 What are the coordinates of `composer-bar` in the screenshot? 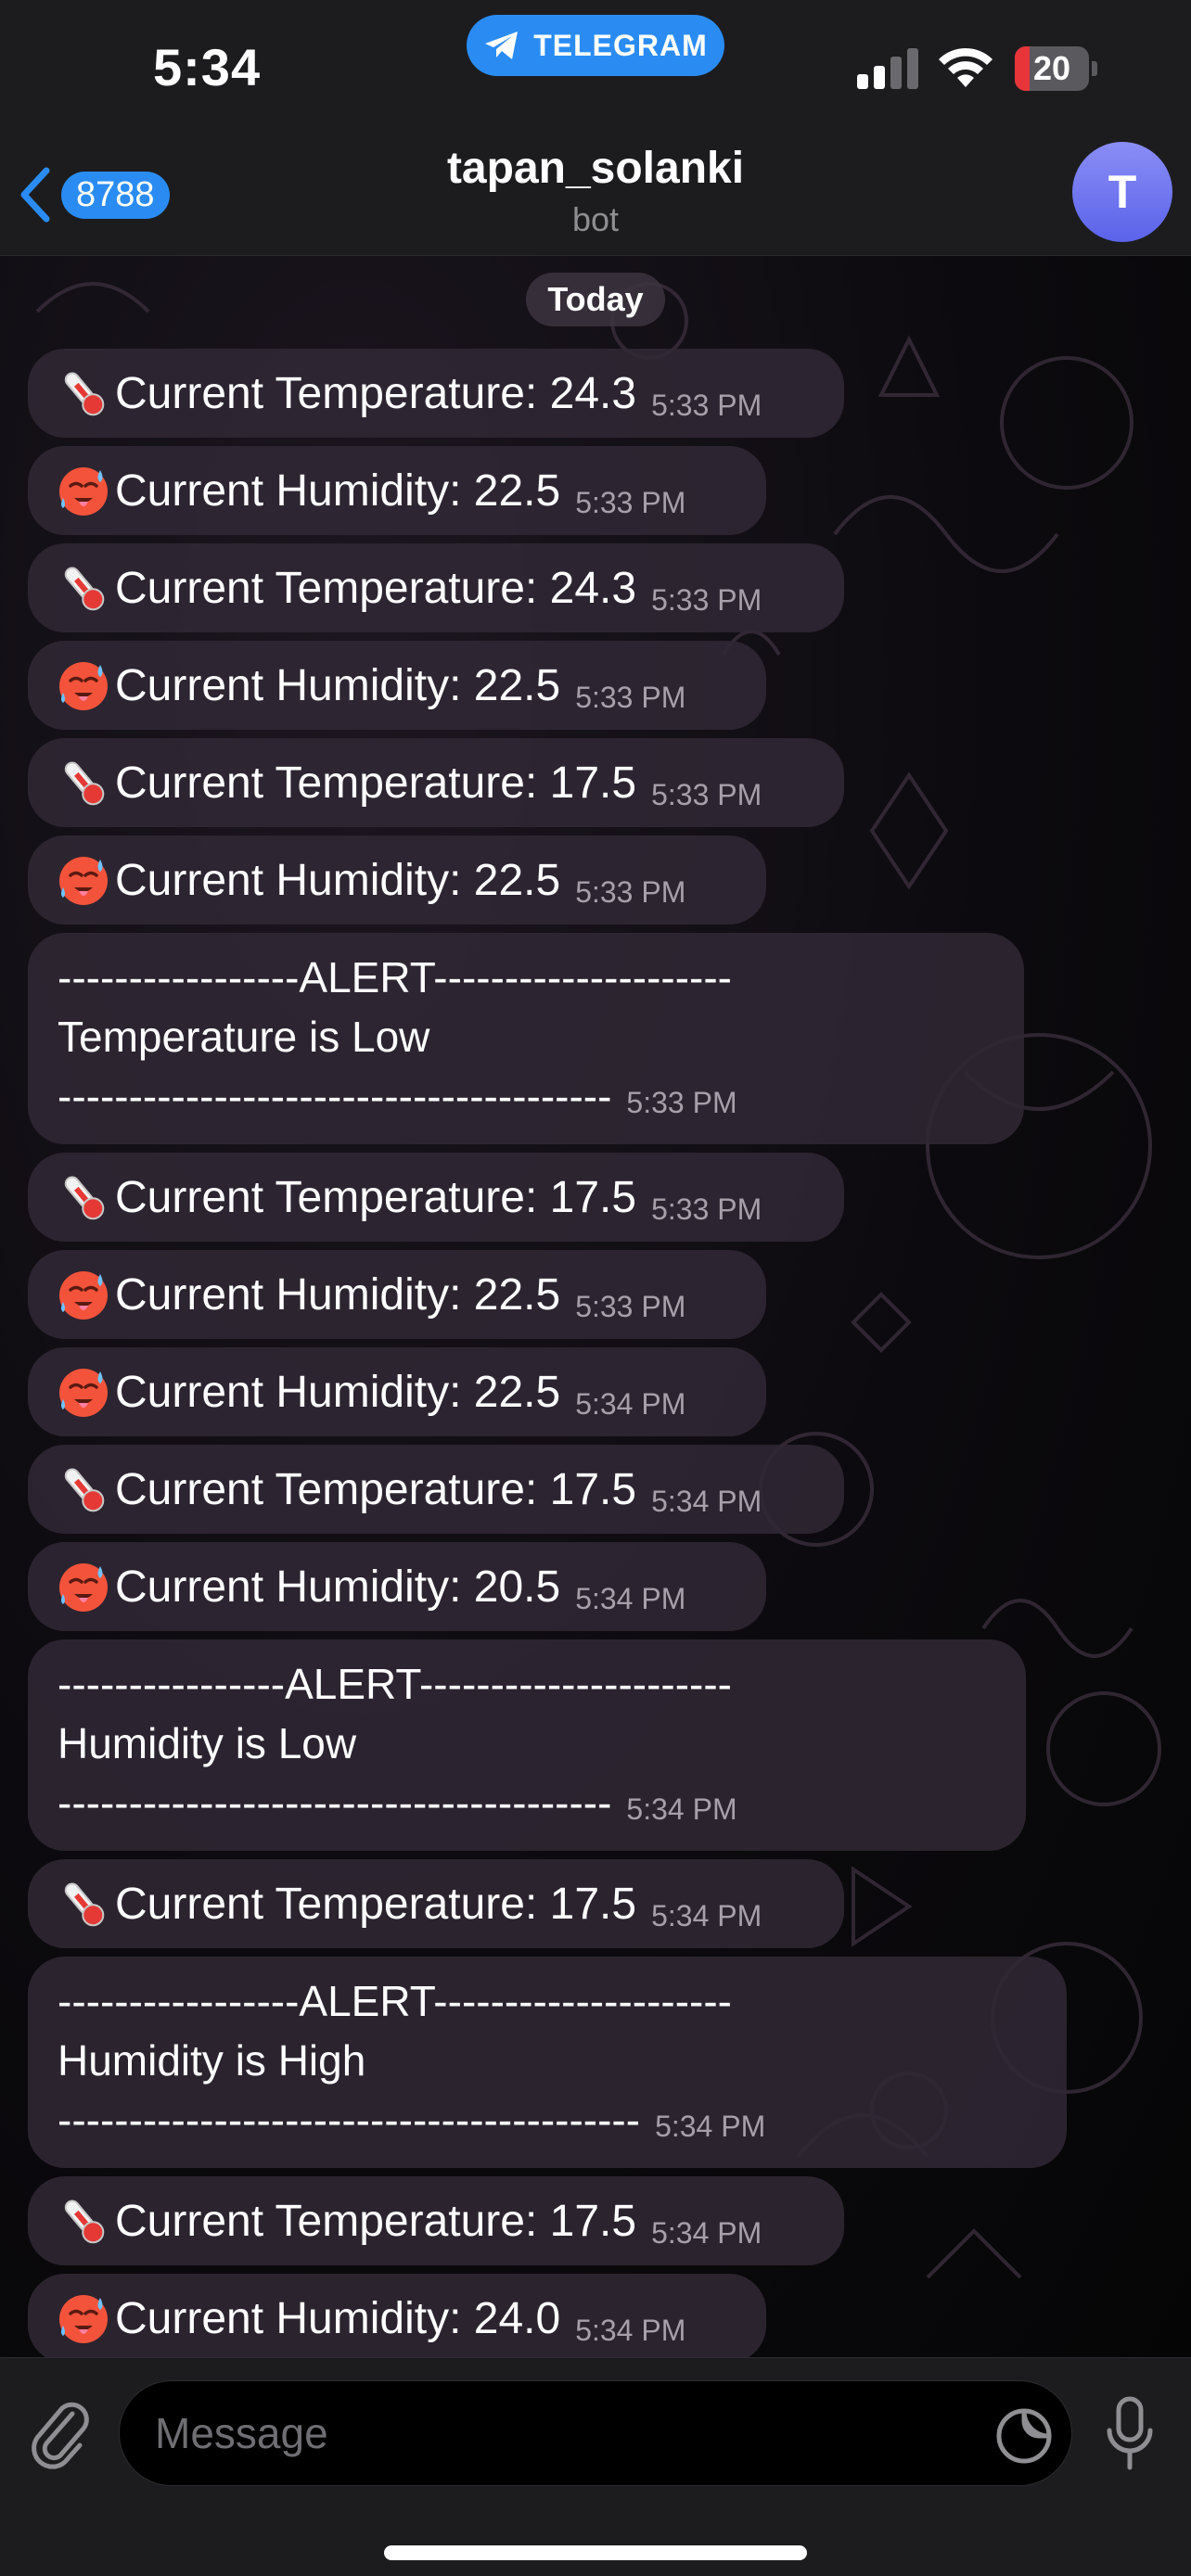 It's located at (595, 2466).